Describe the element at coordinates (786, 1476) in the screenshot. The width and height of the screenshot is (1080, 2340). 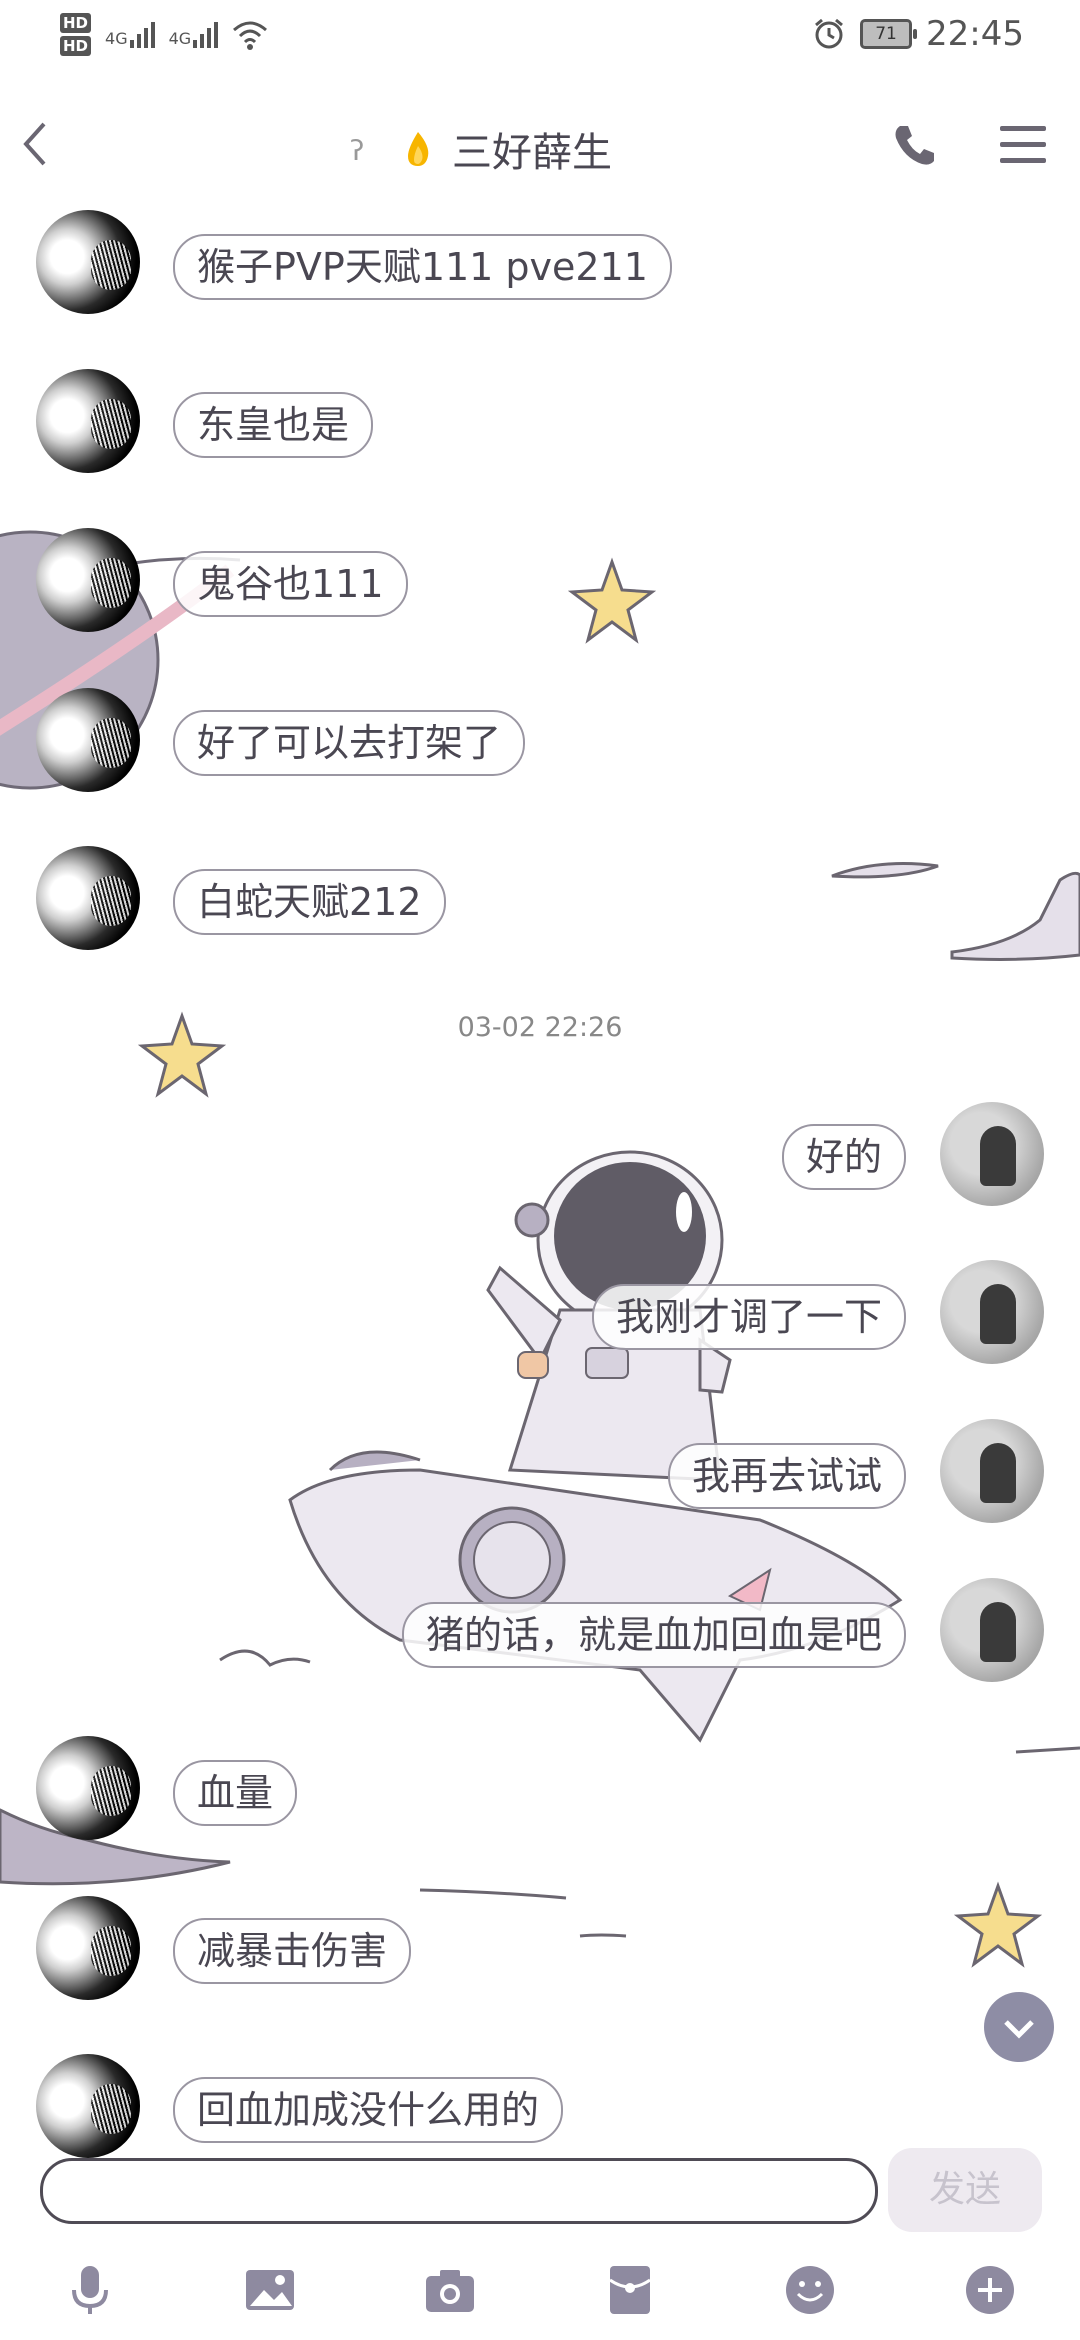
I see `message-bubble-outgoing: 我再去试试` at that location.